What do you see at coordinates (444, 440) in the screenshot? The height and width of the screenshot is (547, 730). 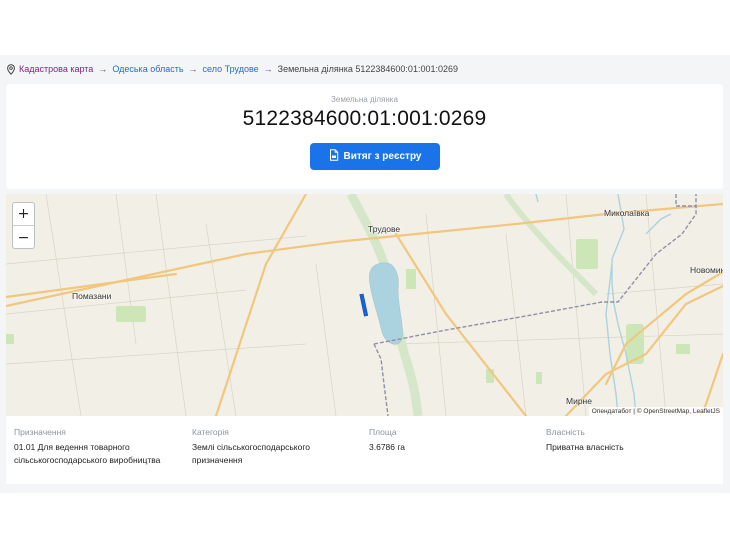 I see `area-field: Площа 3.6786 га` at bounding box center [444, 440].